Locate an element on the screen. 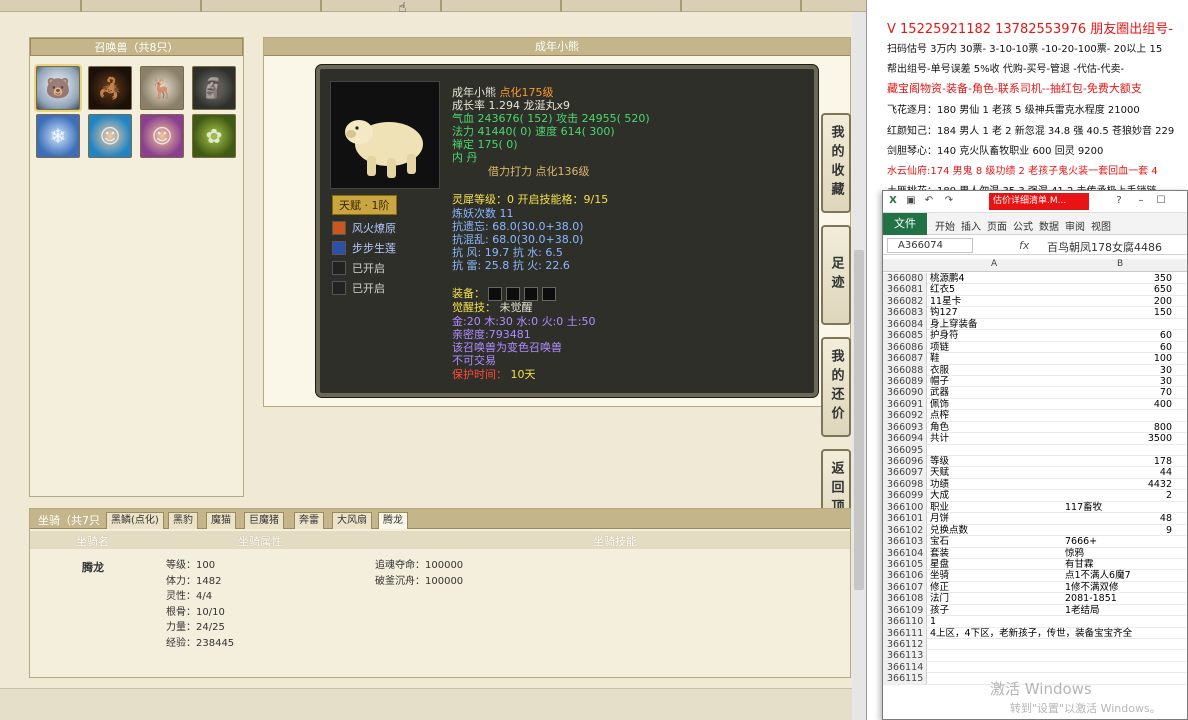  row-number: 366098 is located at coordinates (905, 484).